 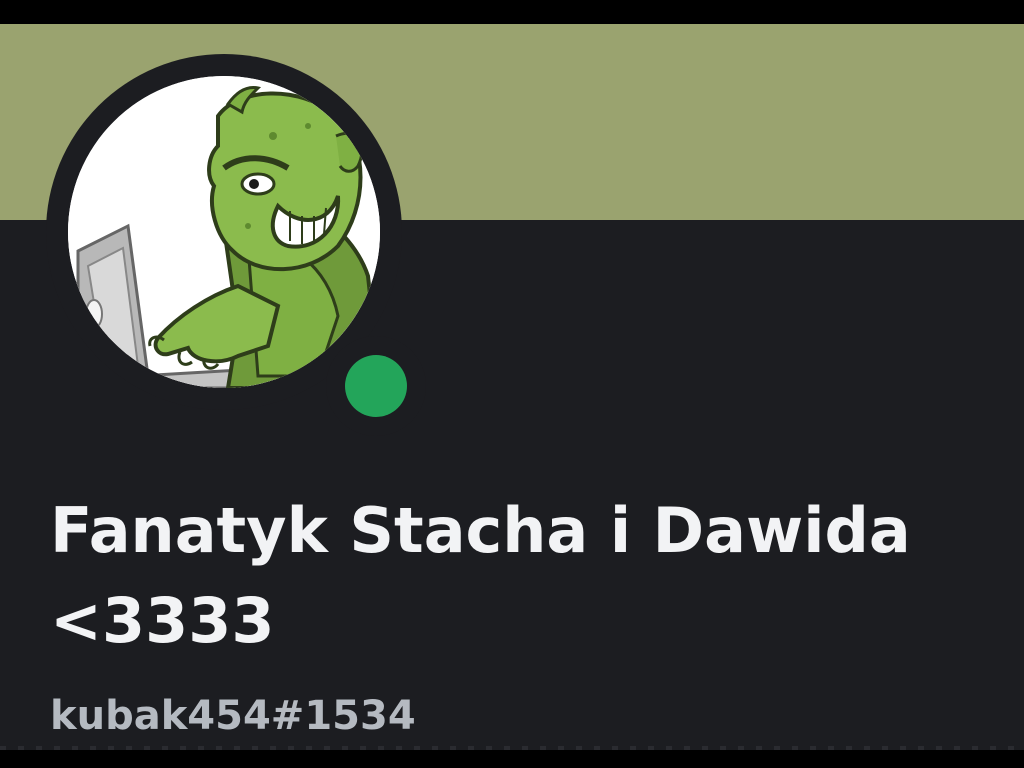 I want to click on online-status-icon, so click(x=376, y=386).